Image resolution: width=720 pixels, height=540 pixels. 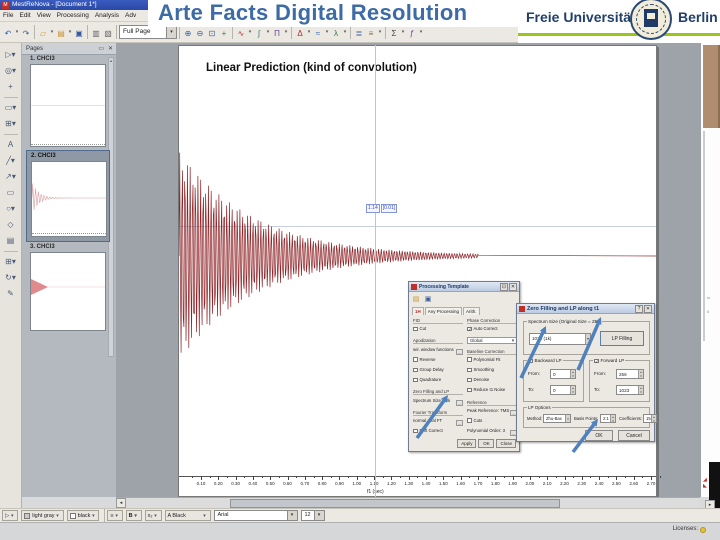 What do you see at coordinates (200, 32) in the screenshot?
I see `zoom-out-icon: ⊖` at bounding box center [200, 32].